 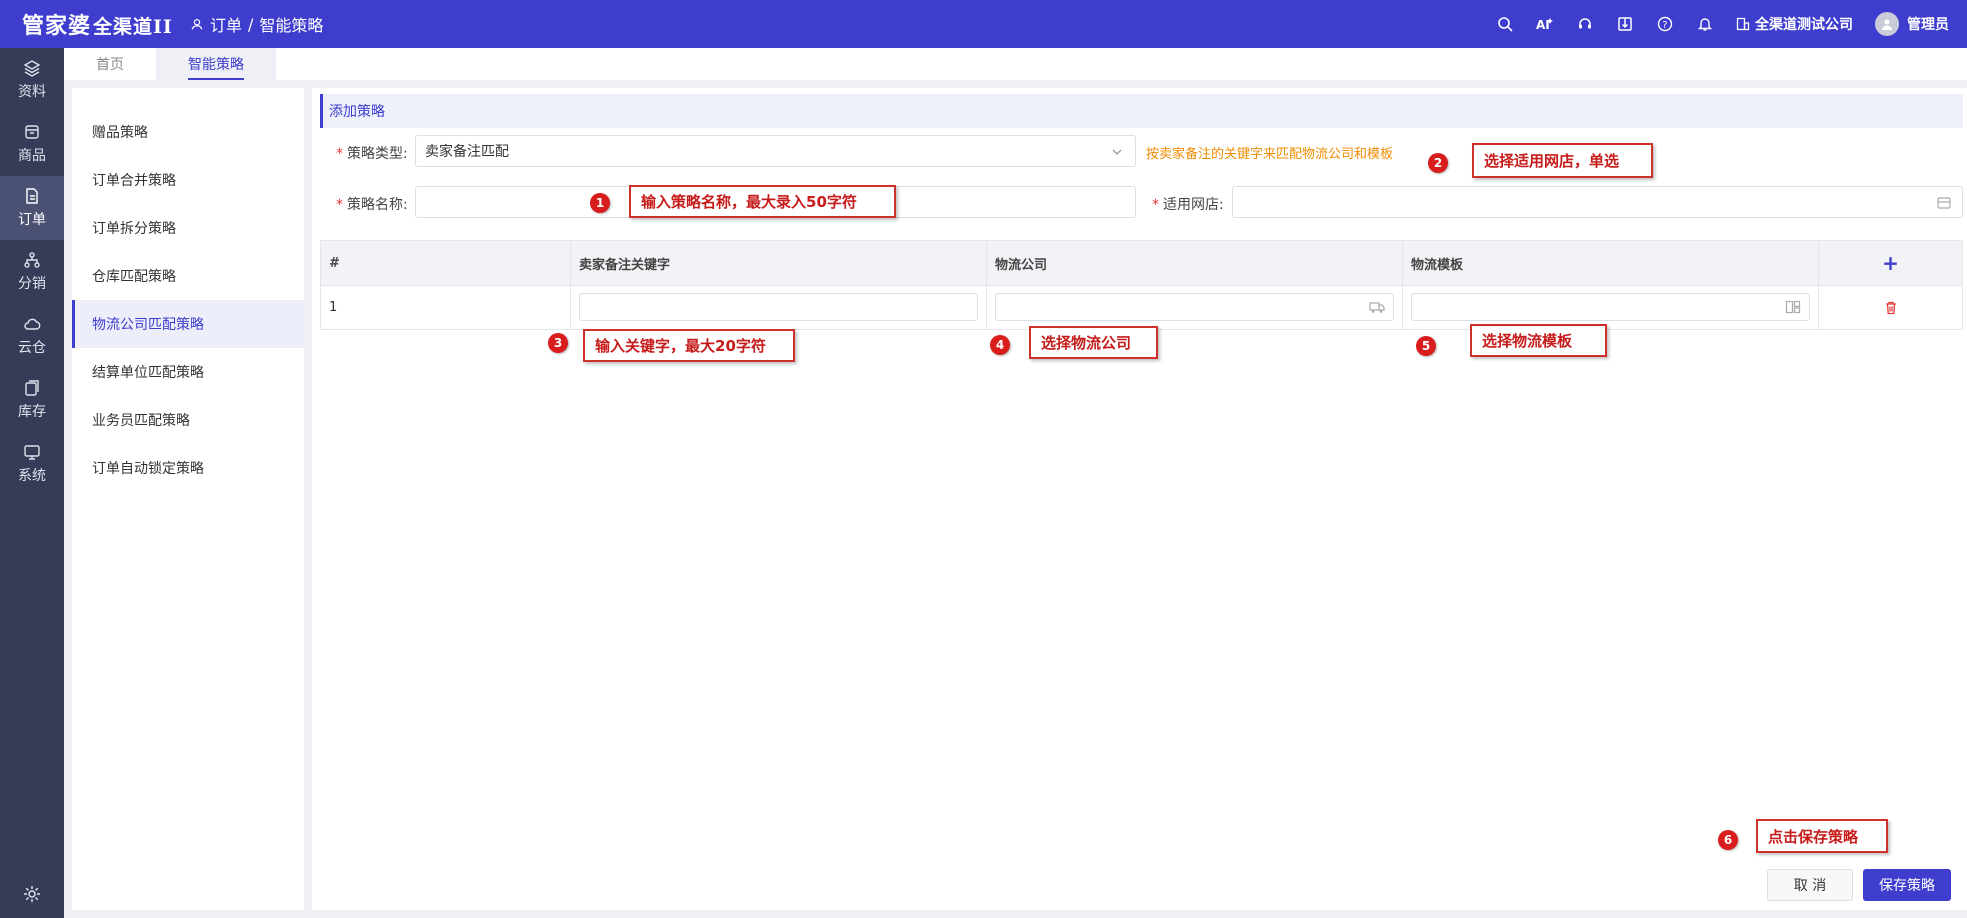 What do you see at coordinates (1722, 24) in the screenshot?
I see `header-actions: AI ? 全渠道测试公司 管理员` at bounding box center [1722, 24].